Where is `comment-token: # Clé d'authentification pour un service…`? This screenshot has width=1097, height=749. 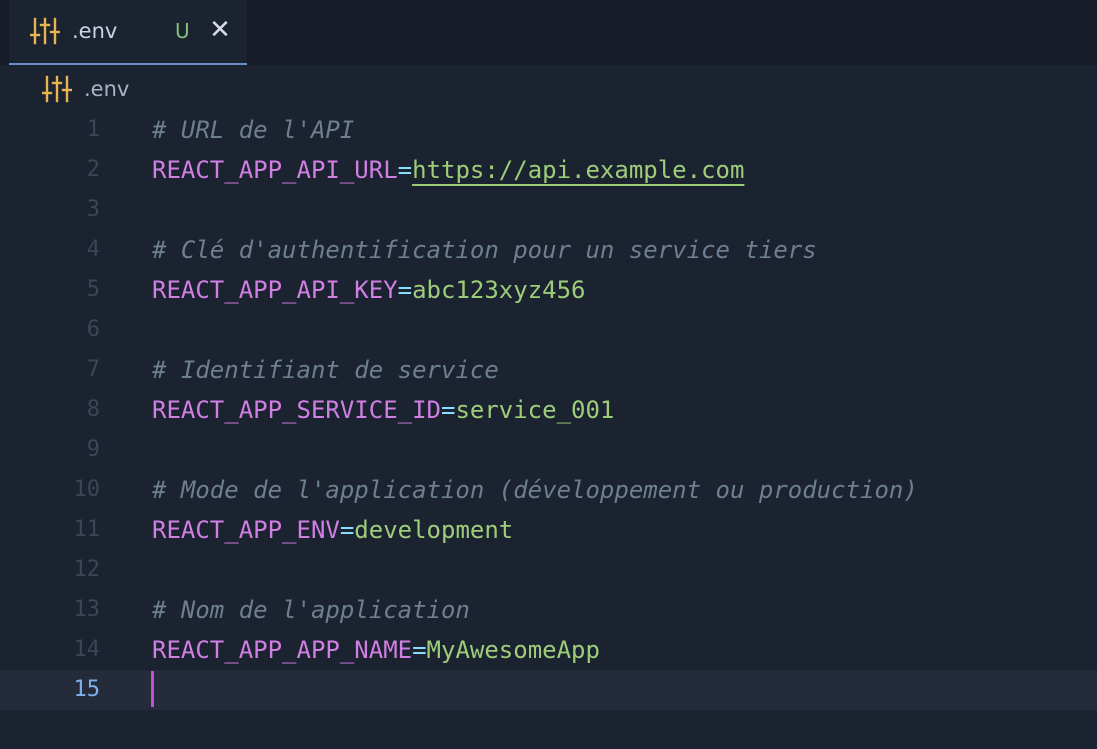
comment-token: # Clé d'authentification pour un service… is located at coordinates (484, 250).